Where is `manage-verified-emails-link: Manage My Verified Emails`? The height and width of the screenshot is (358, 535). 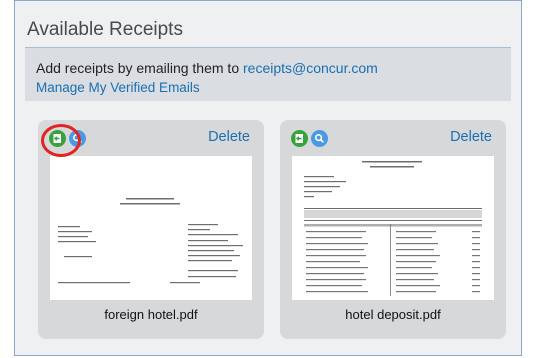 manage-verified-emails-link: Manage My Verified Emails is located at coordinates (118, 87).